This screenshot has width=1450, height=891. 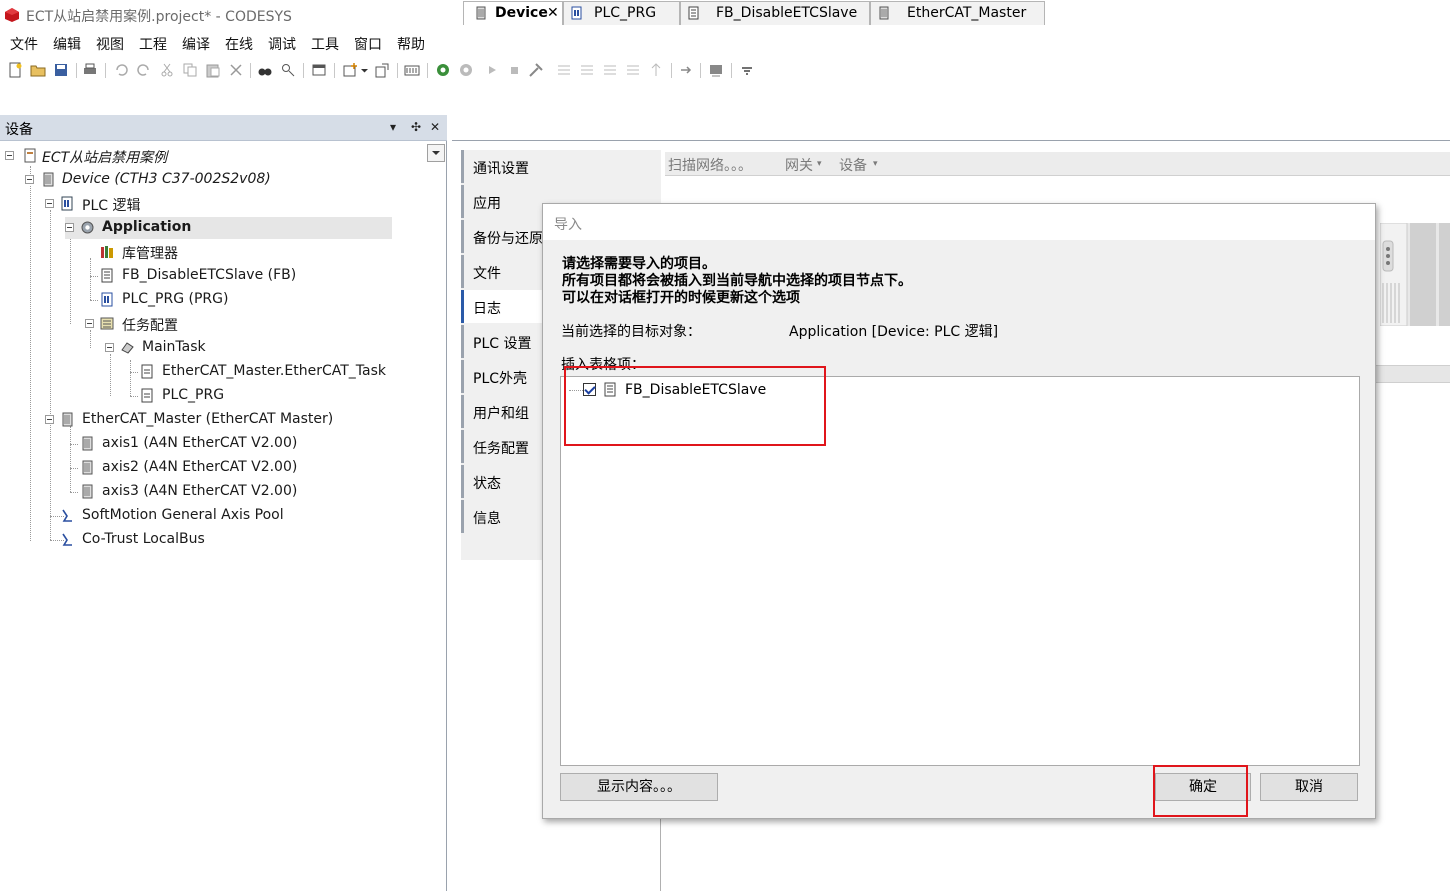 I want to click on cut-icon, so click(x=167, y=70).